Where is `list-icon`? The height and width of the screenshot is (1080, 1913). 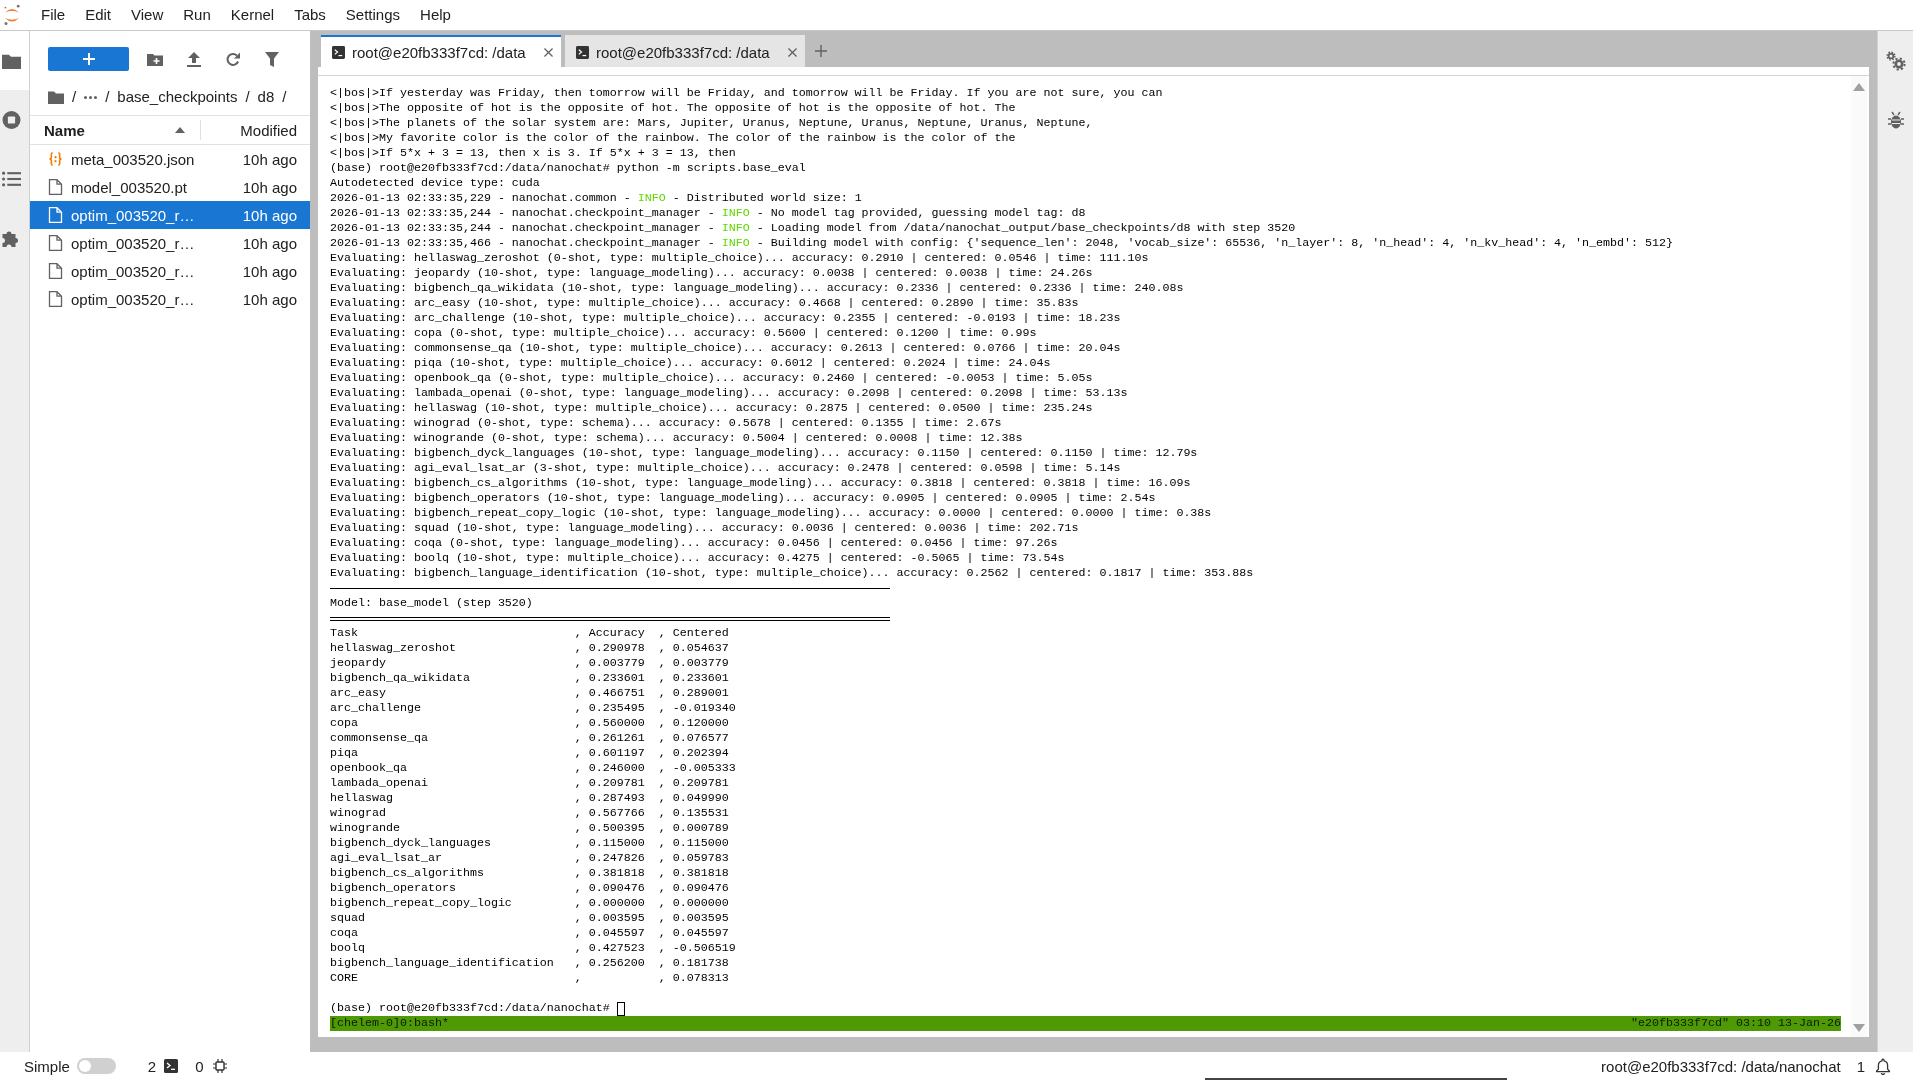
list-icon is located at coordinates (11, 178).